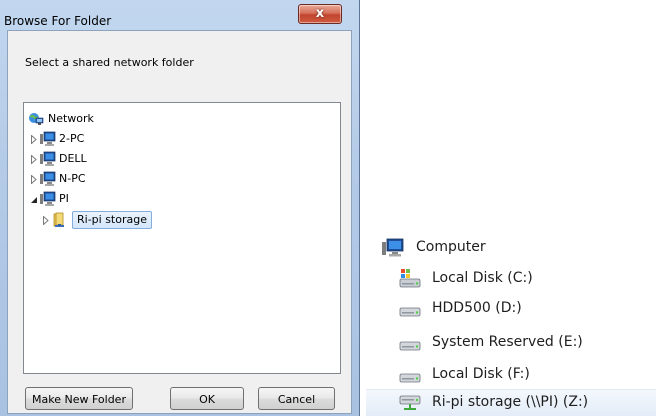 The width and height of the screenshot is (656, 416). I want to click on tree-node-label: DELL, so click(73, 158).